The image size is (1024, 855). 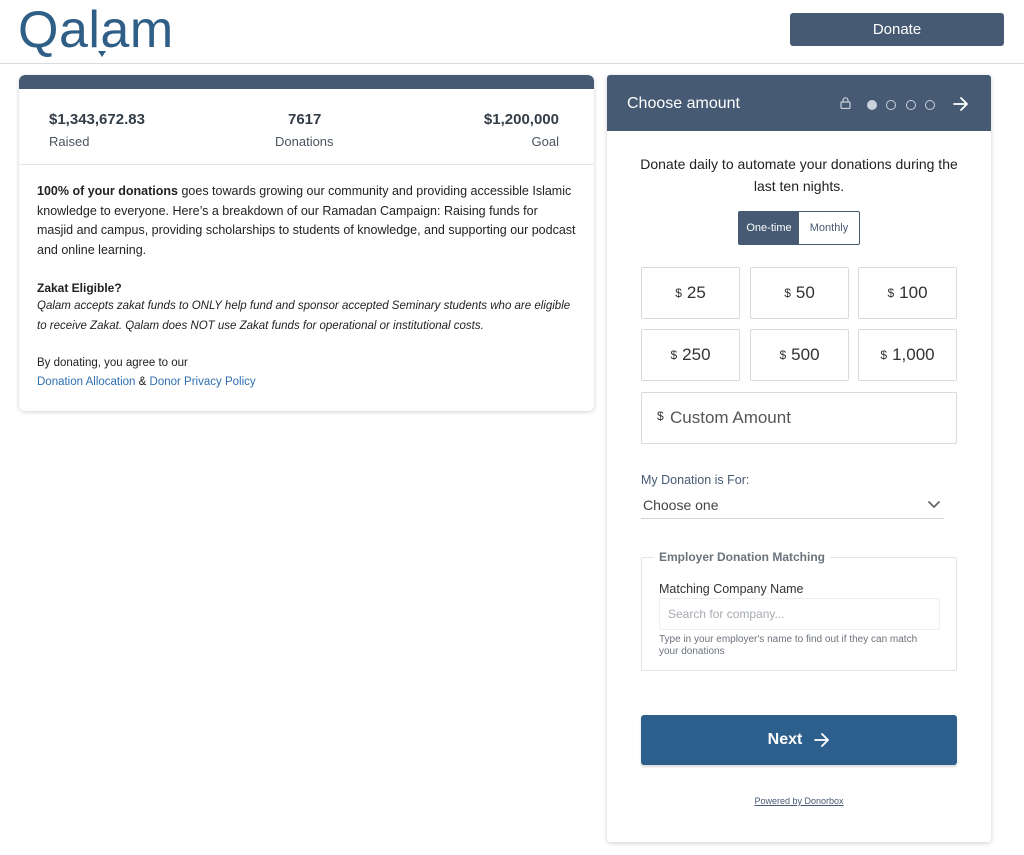 What do you see at coordinates (799, 103) in the screenshot?
I see `donation-widget-header: Choose amount` at bounding box center [799, 103].